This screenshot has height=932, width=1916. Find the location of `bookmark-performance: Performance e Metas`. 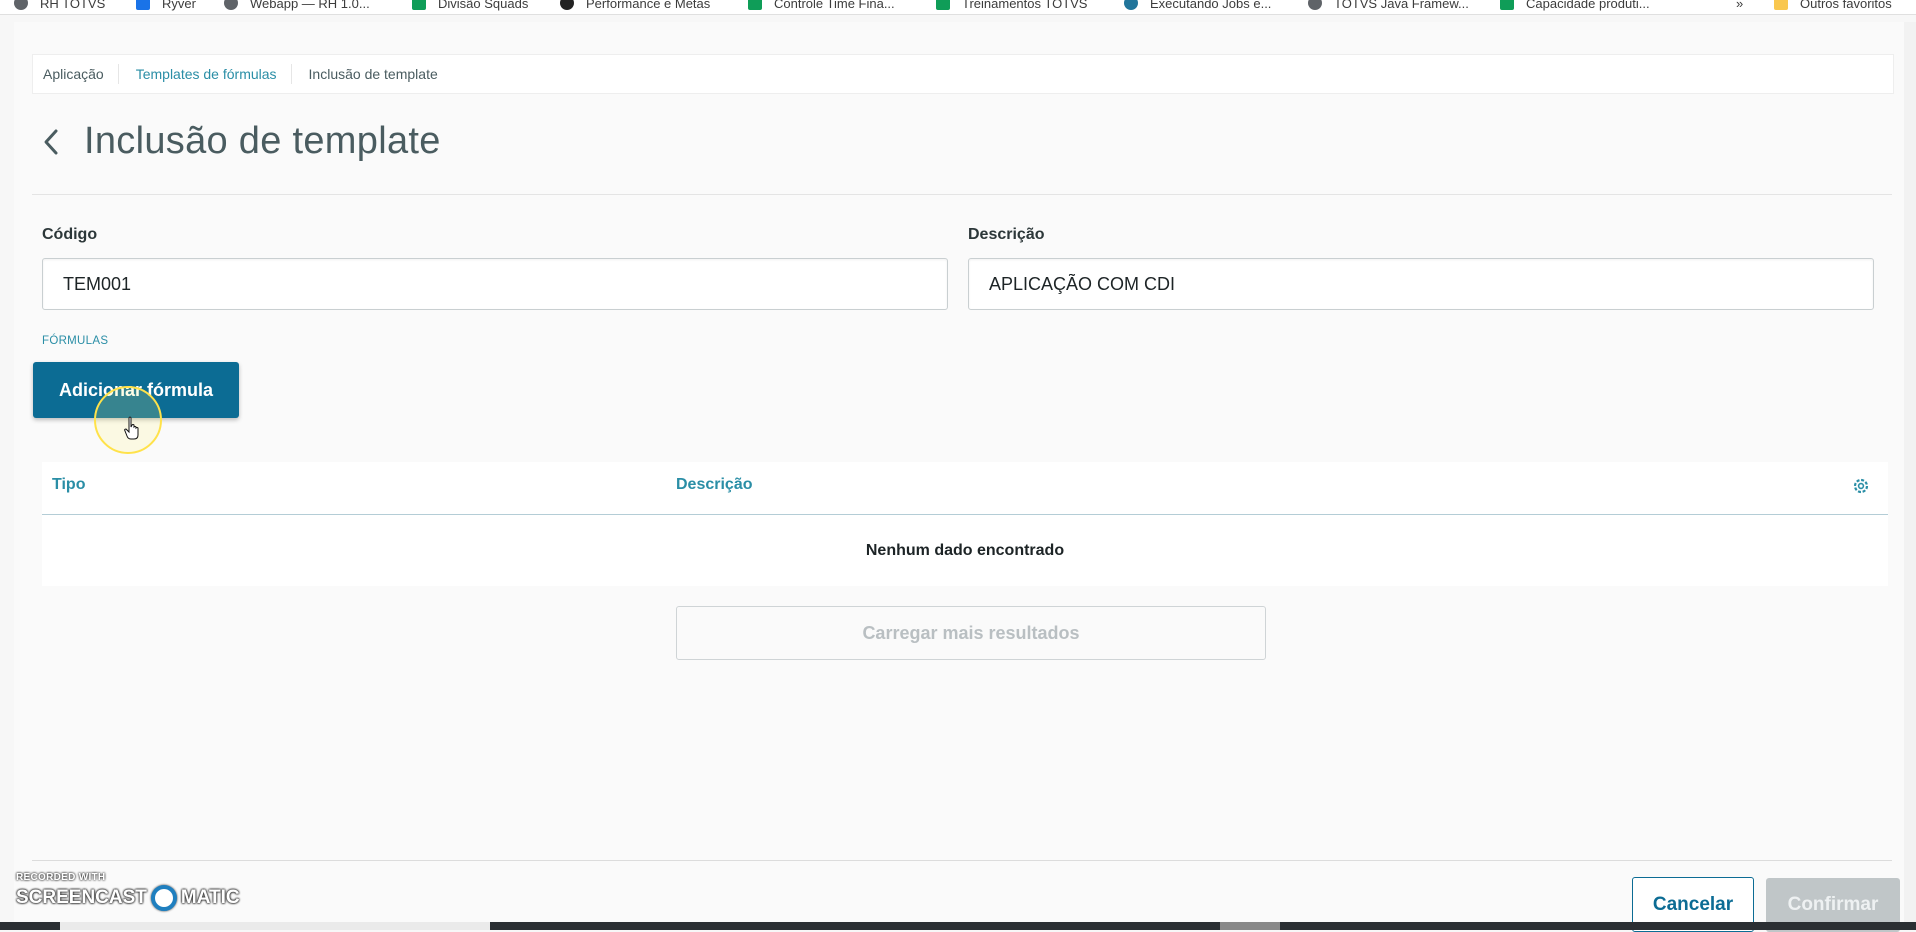

bookmark-performance: Performance e Metas is located at coordinates (635, 6).